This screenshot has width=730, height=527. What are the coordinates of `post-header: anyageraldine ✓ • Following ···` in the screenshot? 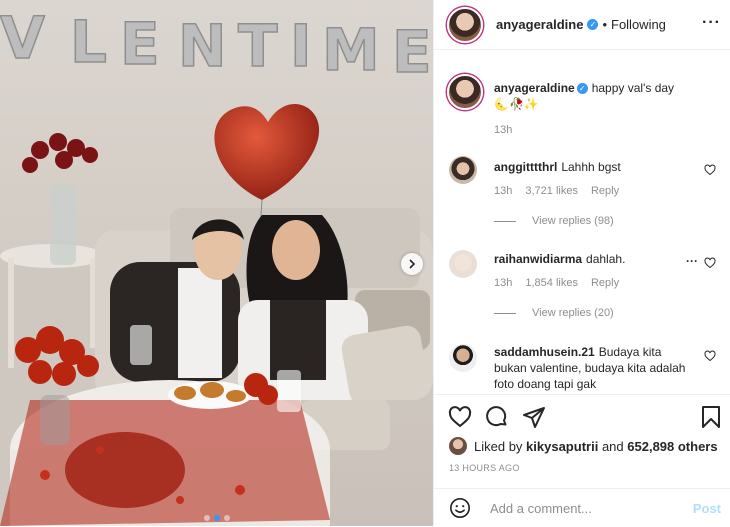 It's located at (582, 25).